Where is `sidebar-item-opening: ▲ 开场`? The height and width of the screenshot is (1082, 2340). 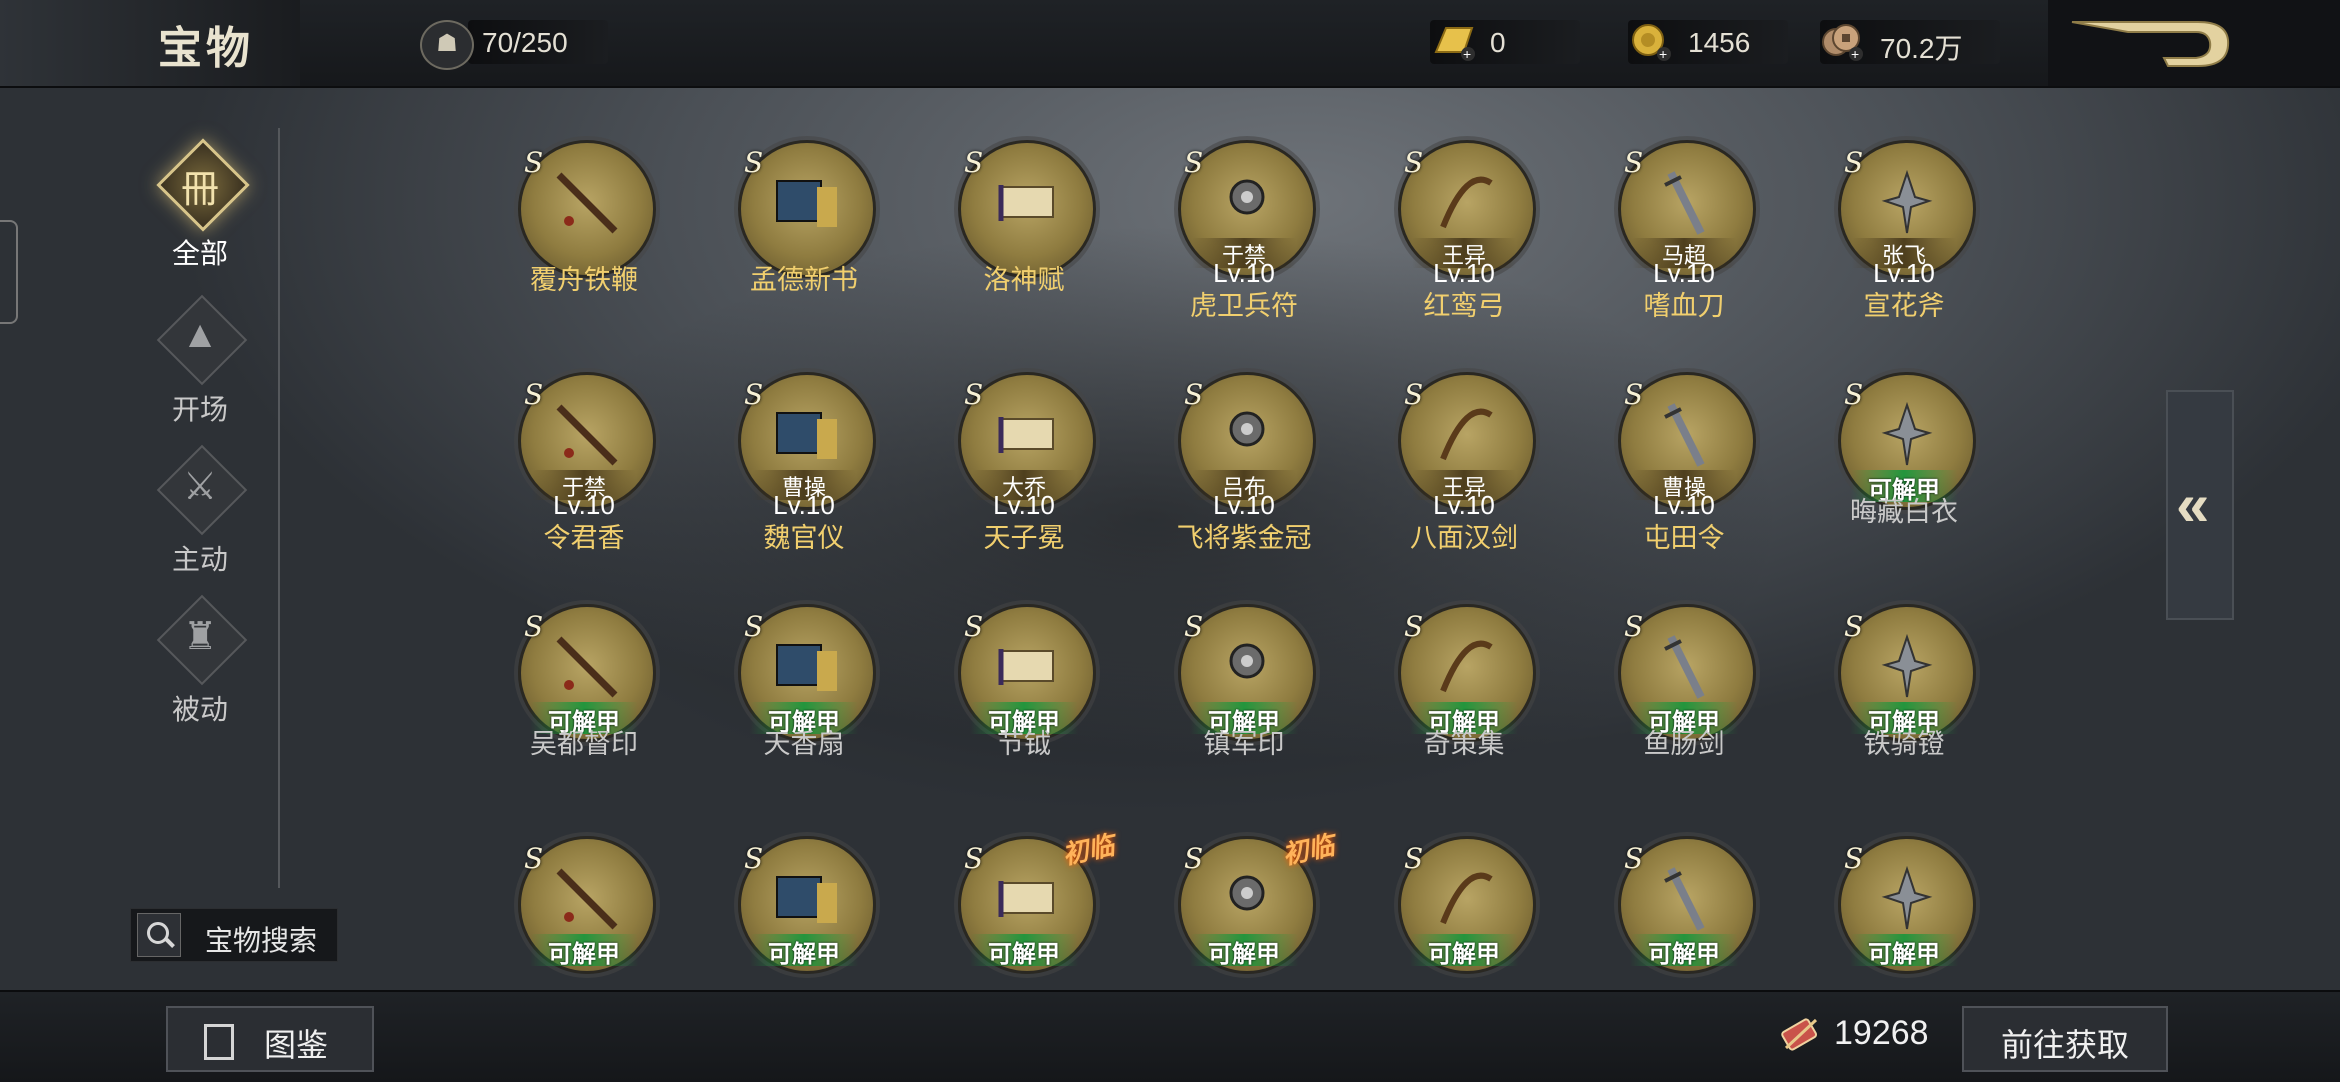
sidebar-item-opening: ▲ 开场 is located at coordinates (200, 366).